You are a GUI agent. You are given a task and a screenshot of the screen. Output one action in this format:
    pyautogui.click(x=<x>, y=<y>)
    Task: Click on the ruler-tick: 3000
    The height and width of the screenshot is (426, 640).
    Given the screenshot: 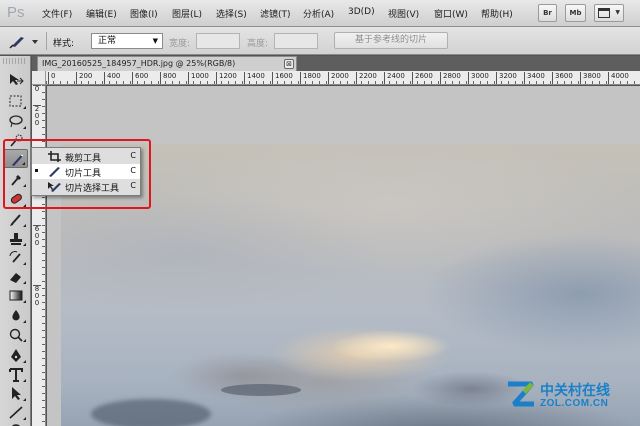 What is the action you would take?
    pyautogui.click(x=478, y=78)
    